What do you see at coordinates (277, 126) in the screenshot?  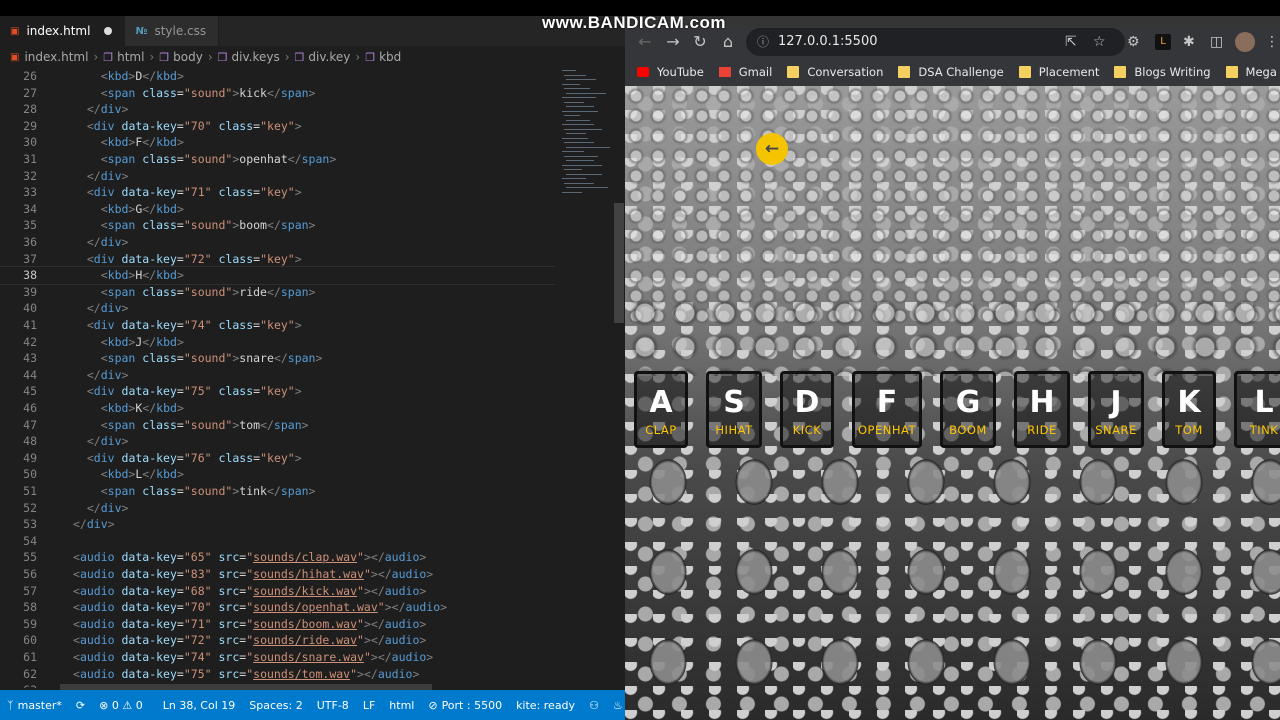 I see `code-line: 29 <div data-key="70" class="key">` at bounding box center [277, 126].